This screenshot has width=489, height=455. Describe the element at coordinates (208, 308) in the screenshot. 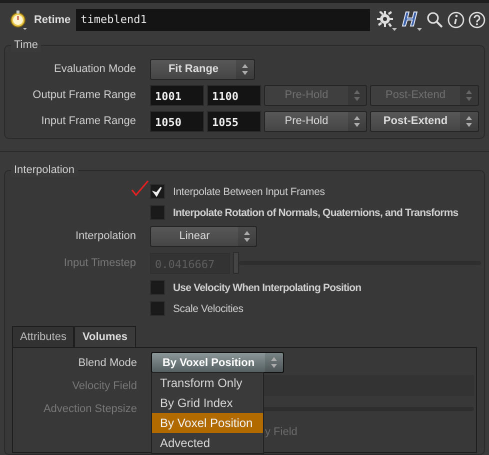

I see `checkbox-label: Scale Velocities` at that location.